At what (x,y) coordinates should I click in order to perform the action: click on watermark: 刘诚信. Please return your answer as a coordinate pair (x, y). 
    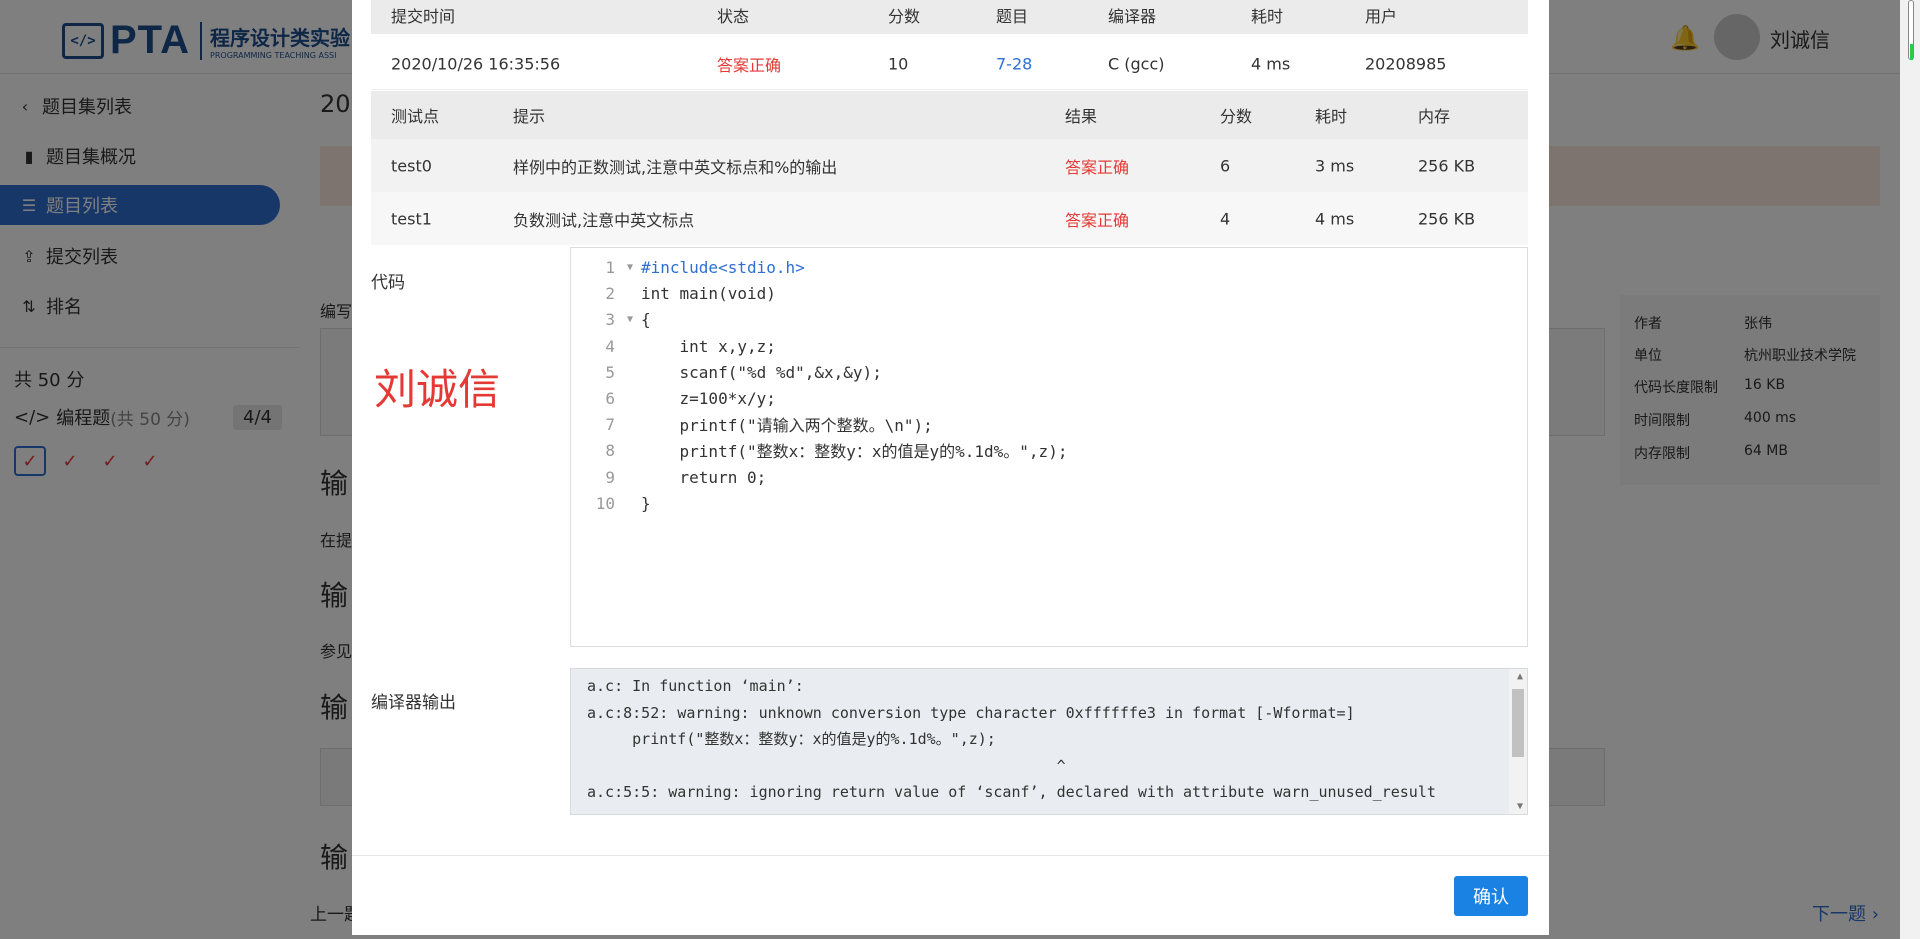
    Looking at the image, I should click on (437, 389).